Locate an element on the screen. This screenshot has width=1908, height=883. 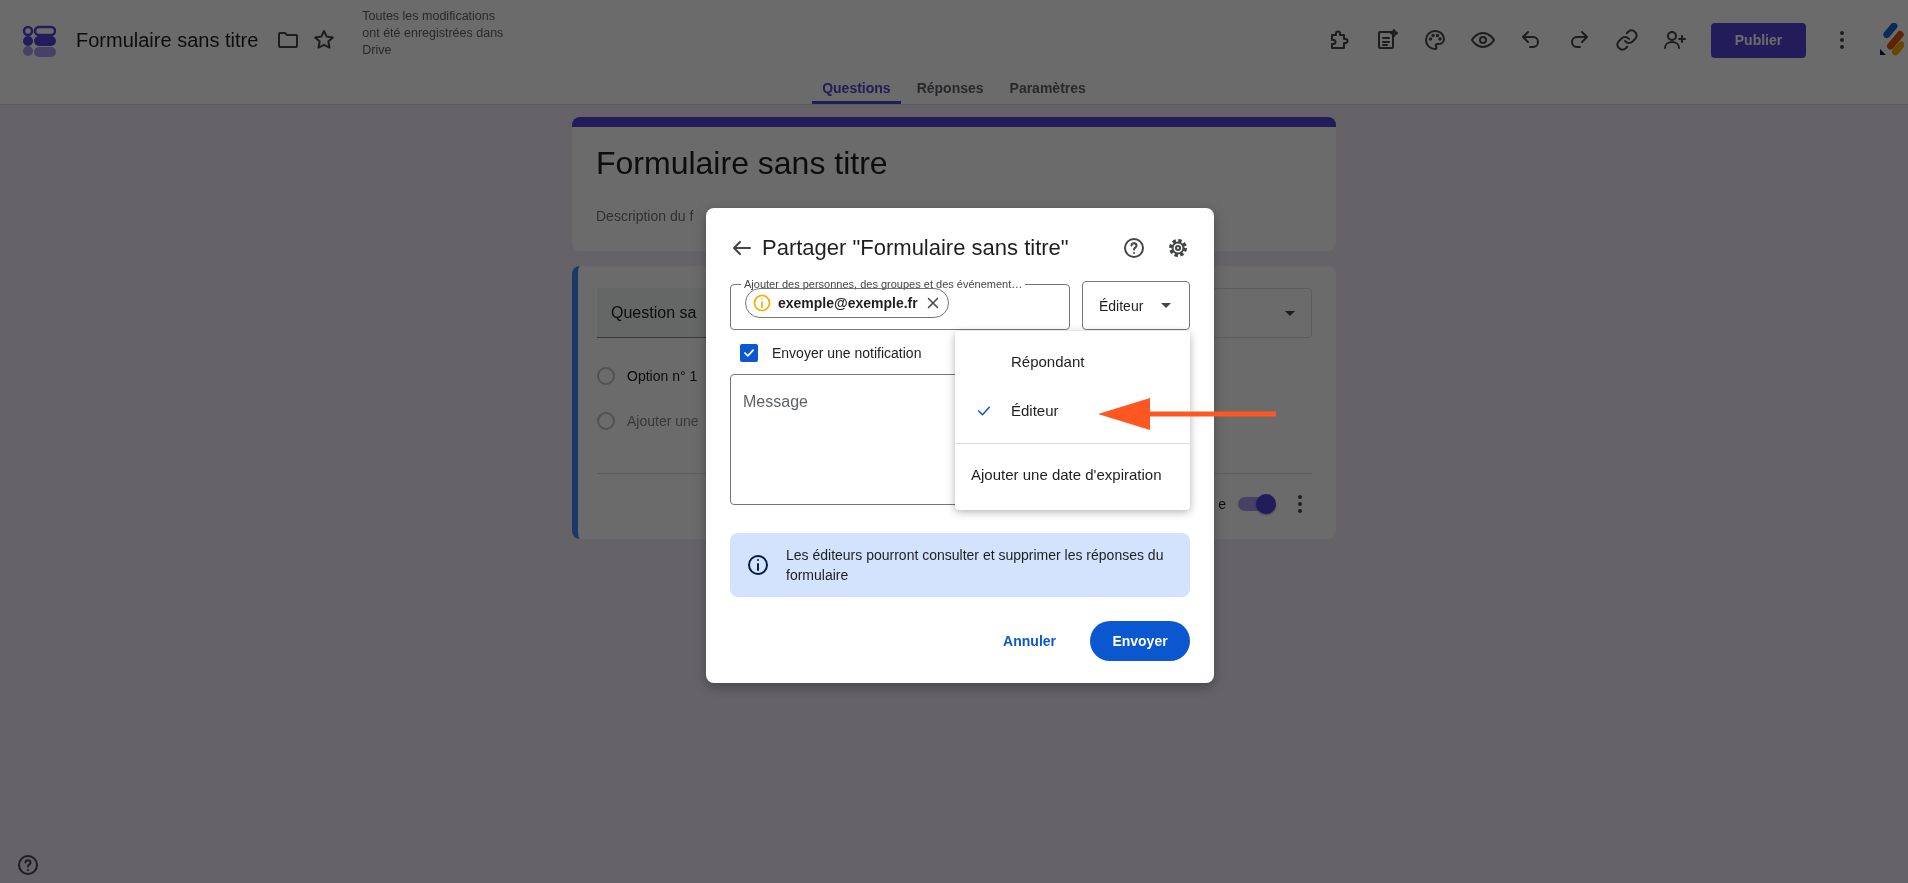
info-text: Les éditeurs pourront consulter et supprimer les réponses du formulaire is located at coordinates (975, 565).